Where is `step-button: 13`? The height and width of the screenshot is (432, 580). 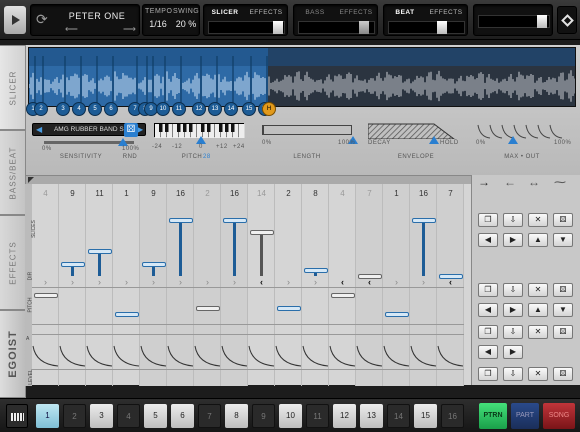
step-button: 13 is located at coordinates (371, 416).